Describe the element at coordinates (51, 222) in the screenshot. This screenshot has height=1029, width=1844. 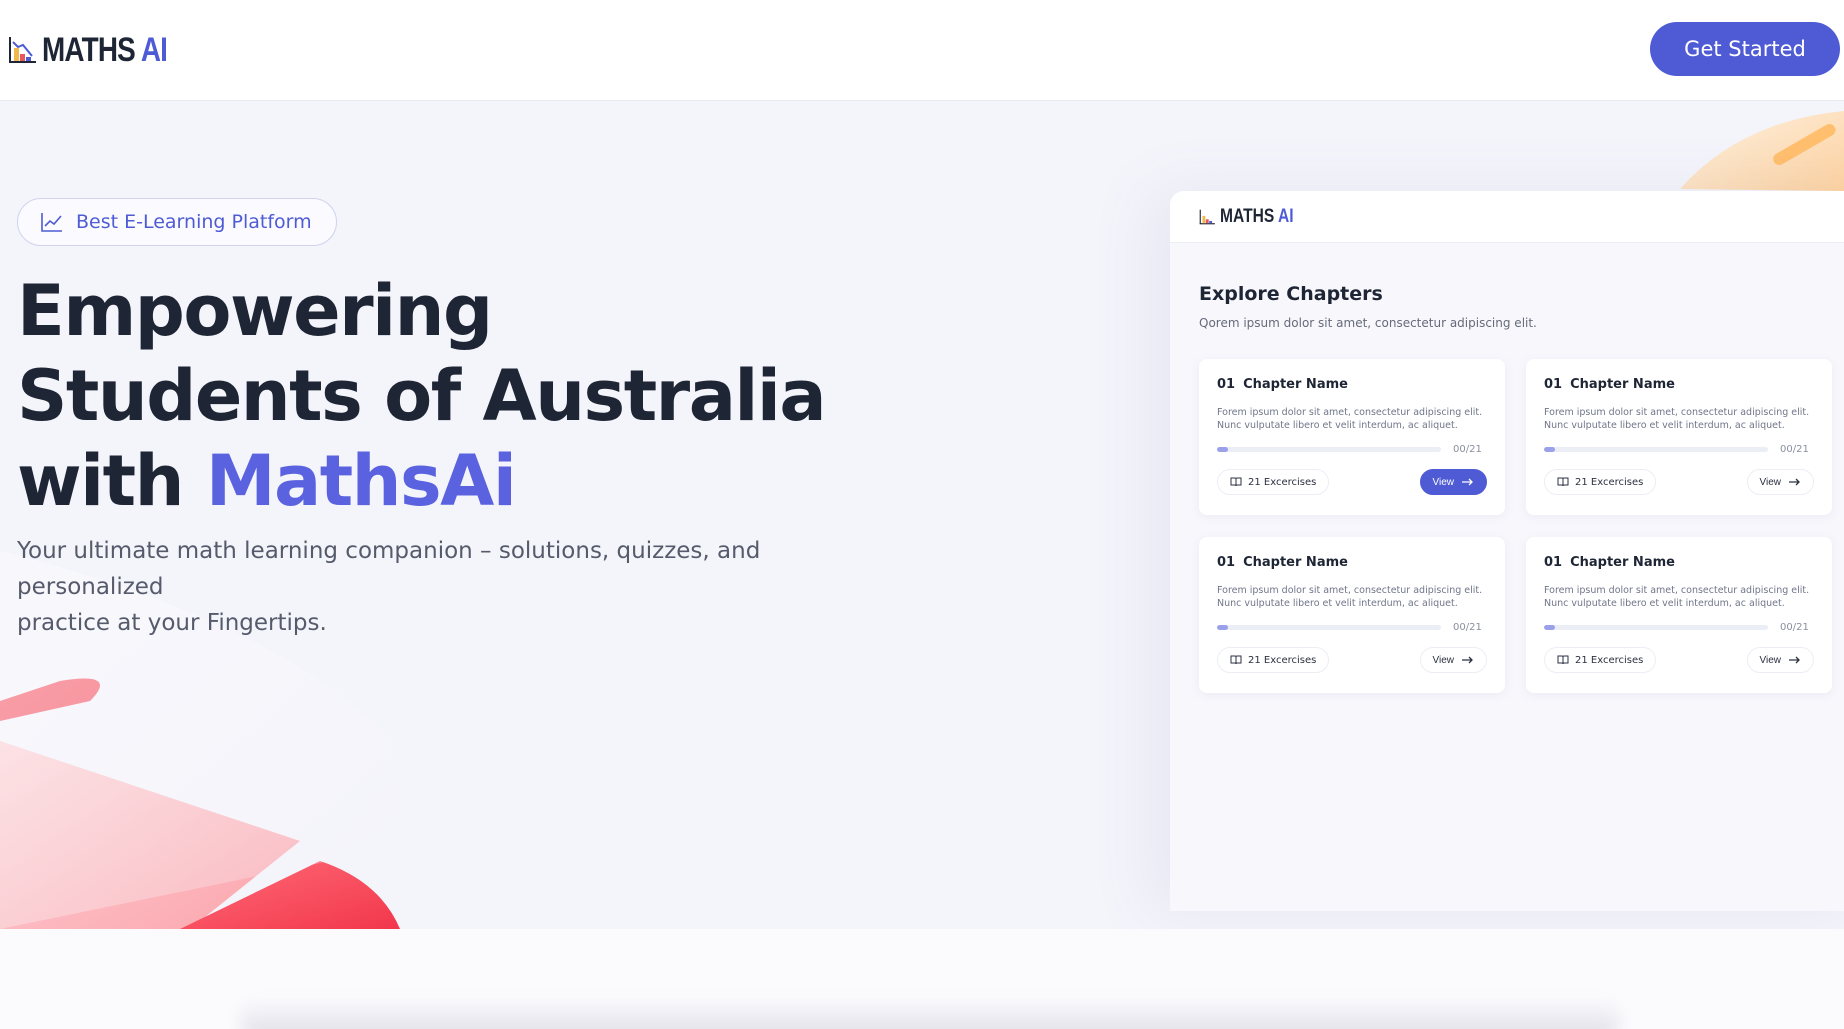
I see `trend-chart-icon` at that location.